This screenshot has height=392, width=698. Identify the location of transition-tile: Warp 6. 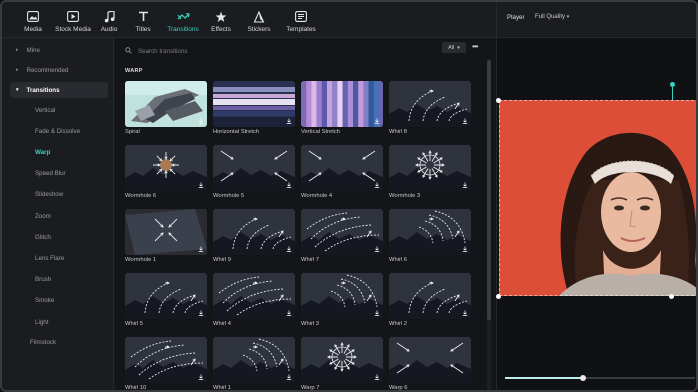
(430, 363).